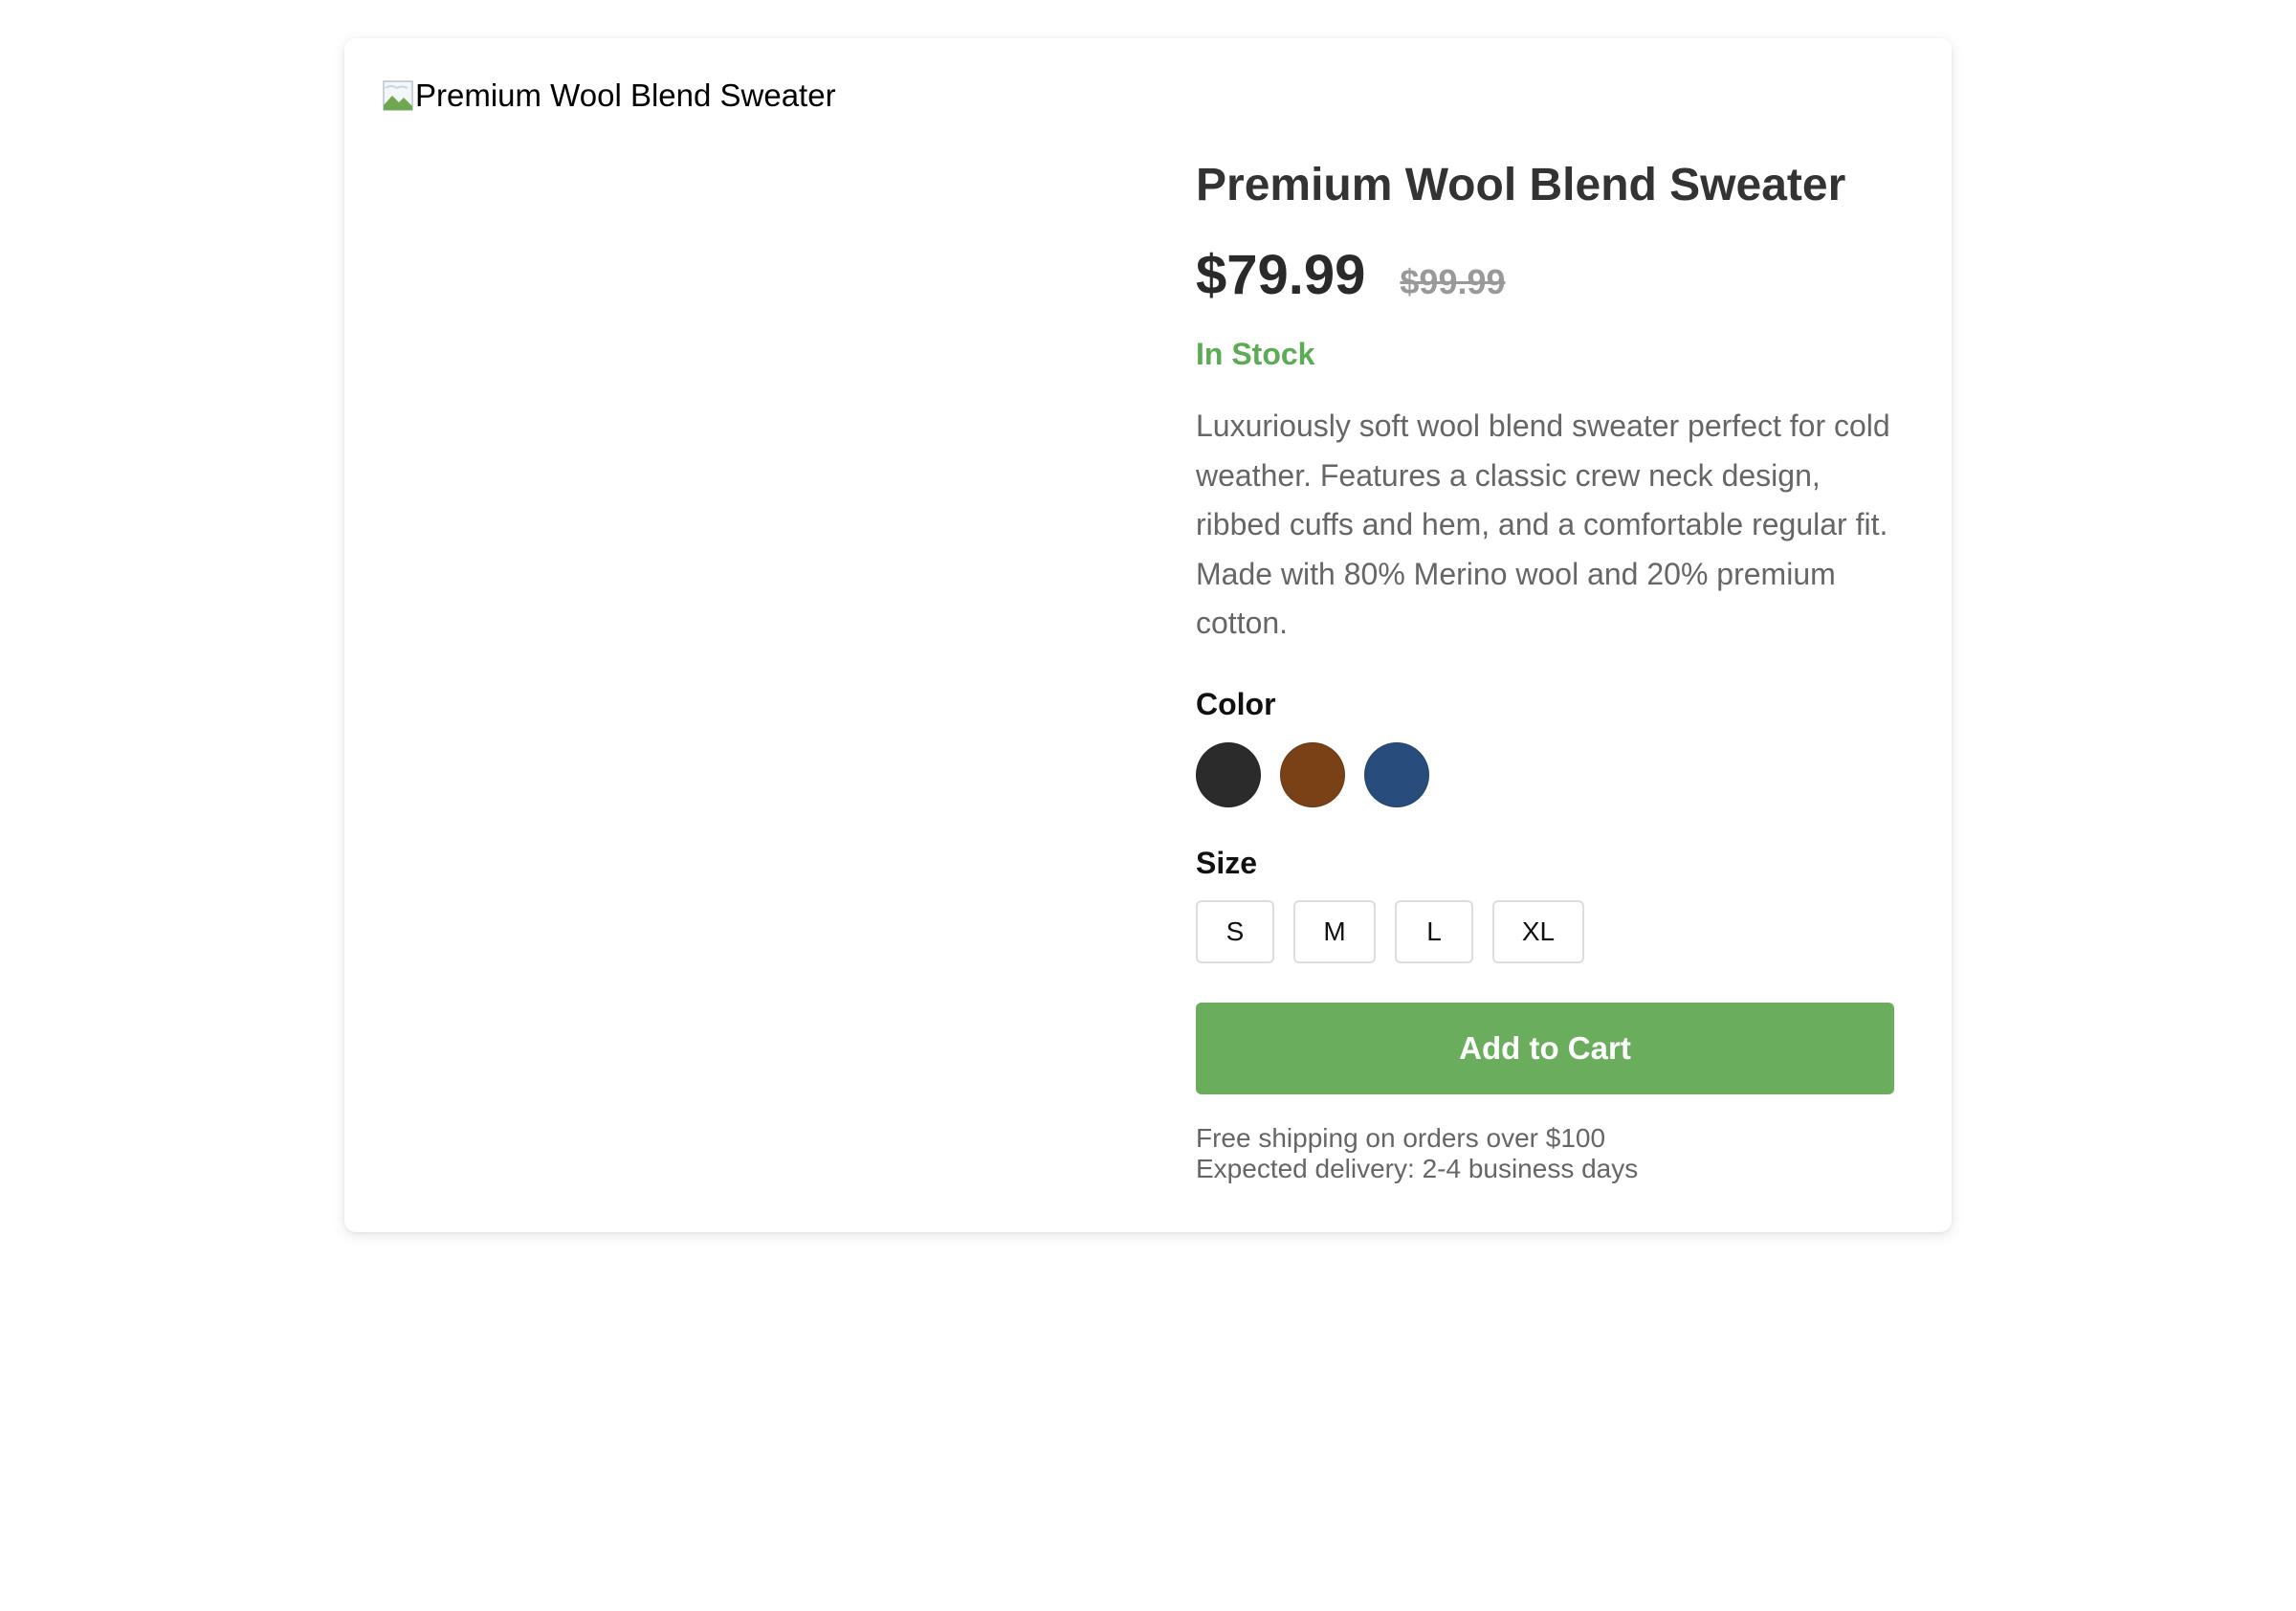 This screenshot has height=1611, width=2296. I want to click on product-image-container: Premium Wool Blend Sweater, so click(766, 96).